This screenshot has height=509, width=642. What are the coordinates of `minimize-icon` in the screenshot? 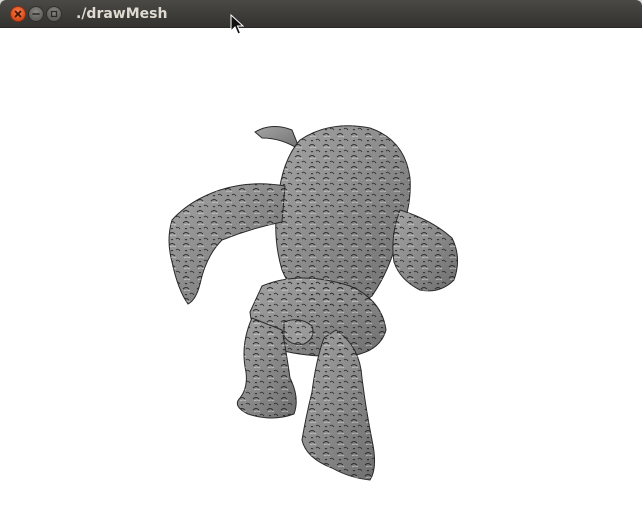 It's located at (36, 14).